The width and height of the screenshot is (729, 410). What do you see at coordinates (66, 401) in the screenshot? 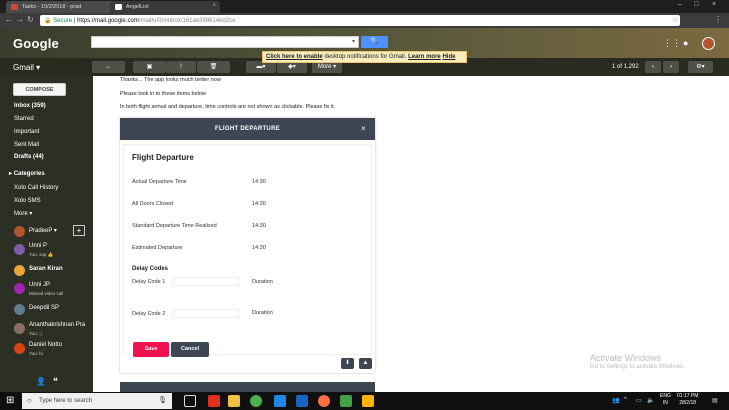
I see `taskbar-search-placeholder: Type here to search` at bounding box center [66, 401].